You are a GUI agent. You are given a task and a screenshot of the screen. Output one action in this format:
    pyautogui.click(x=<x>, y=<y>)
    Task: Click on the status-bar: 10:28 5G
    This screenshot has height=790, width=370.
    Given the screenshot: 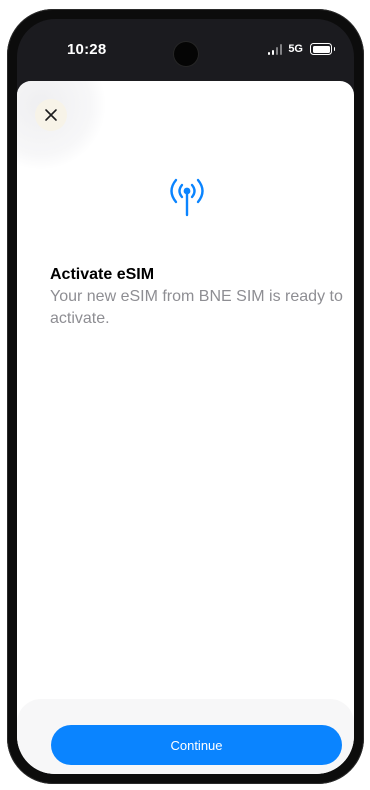 What is the action you would take?
    pyautogui.click(x=185, y=50)
    